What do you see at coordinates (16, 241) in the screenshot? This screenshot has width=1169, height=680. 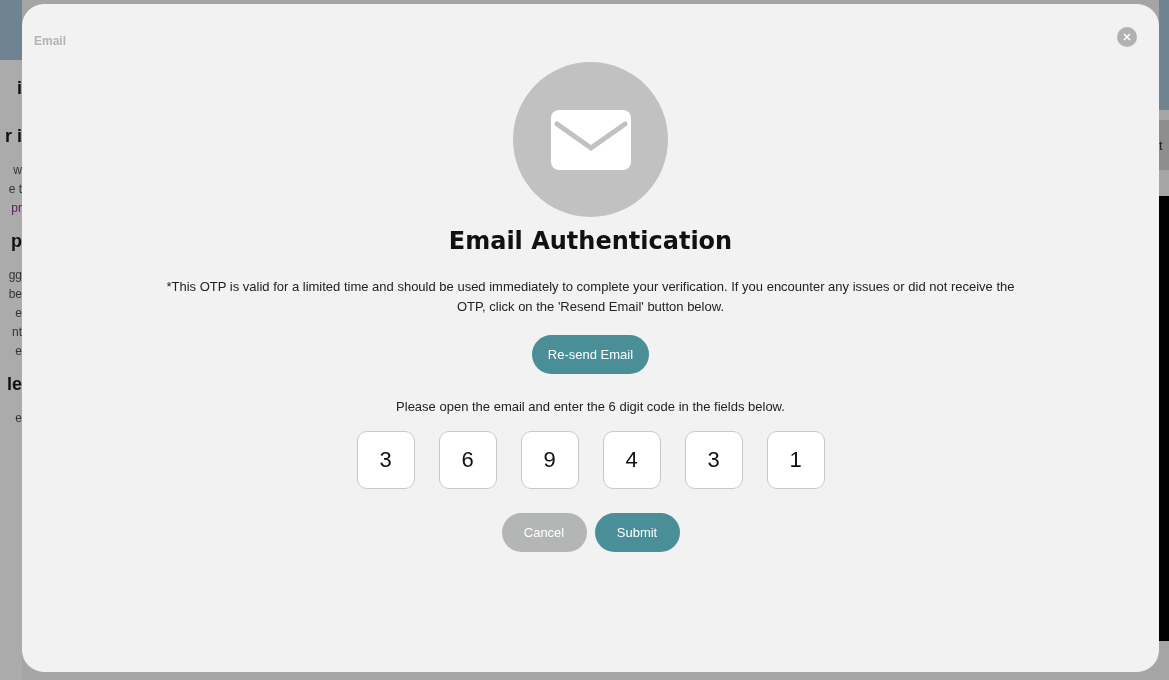 I see `background-text: p` at bounding box center [16, 241].